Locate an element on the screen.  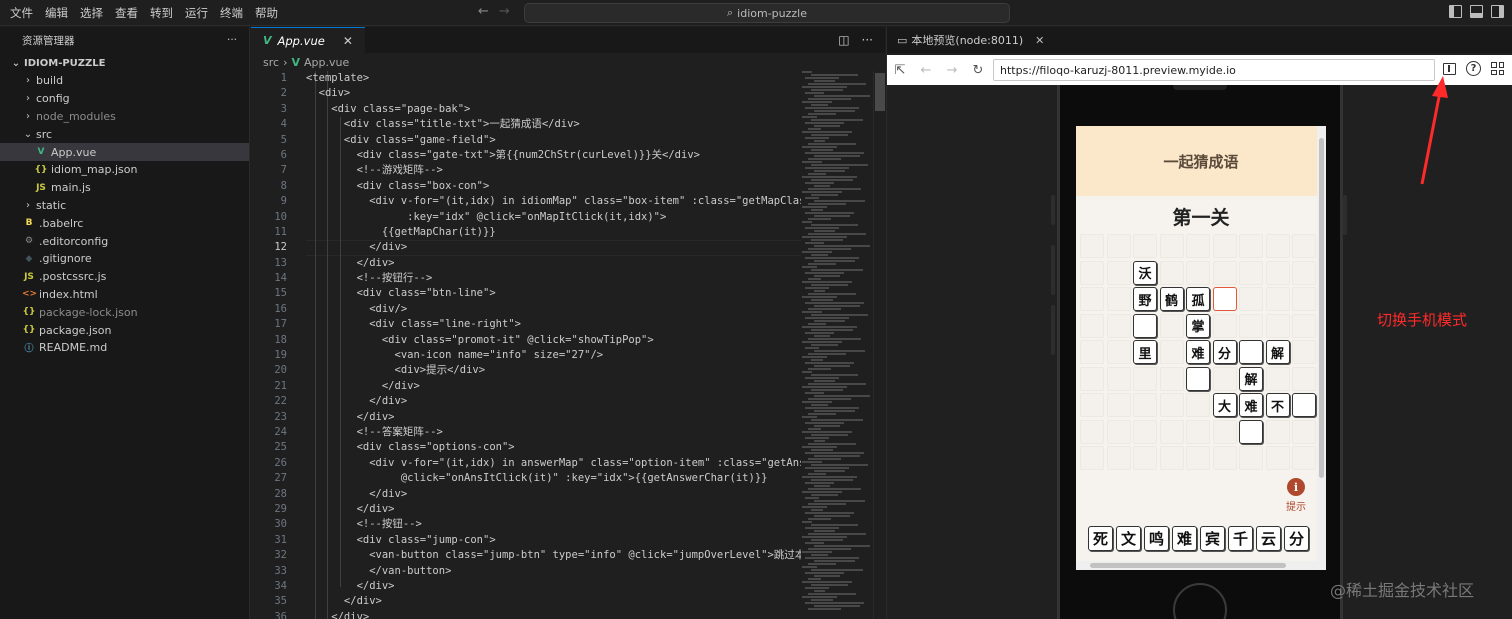
preview-tab: ▭ 本地预览(node:8011) ✕ is located at coordinates (1199, 40).